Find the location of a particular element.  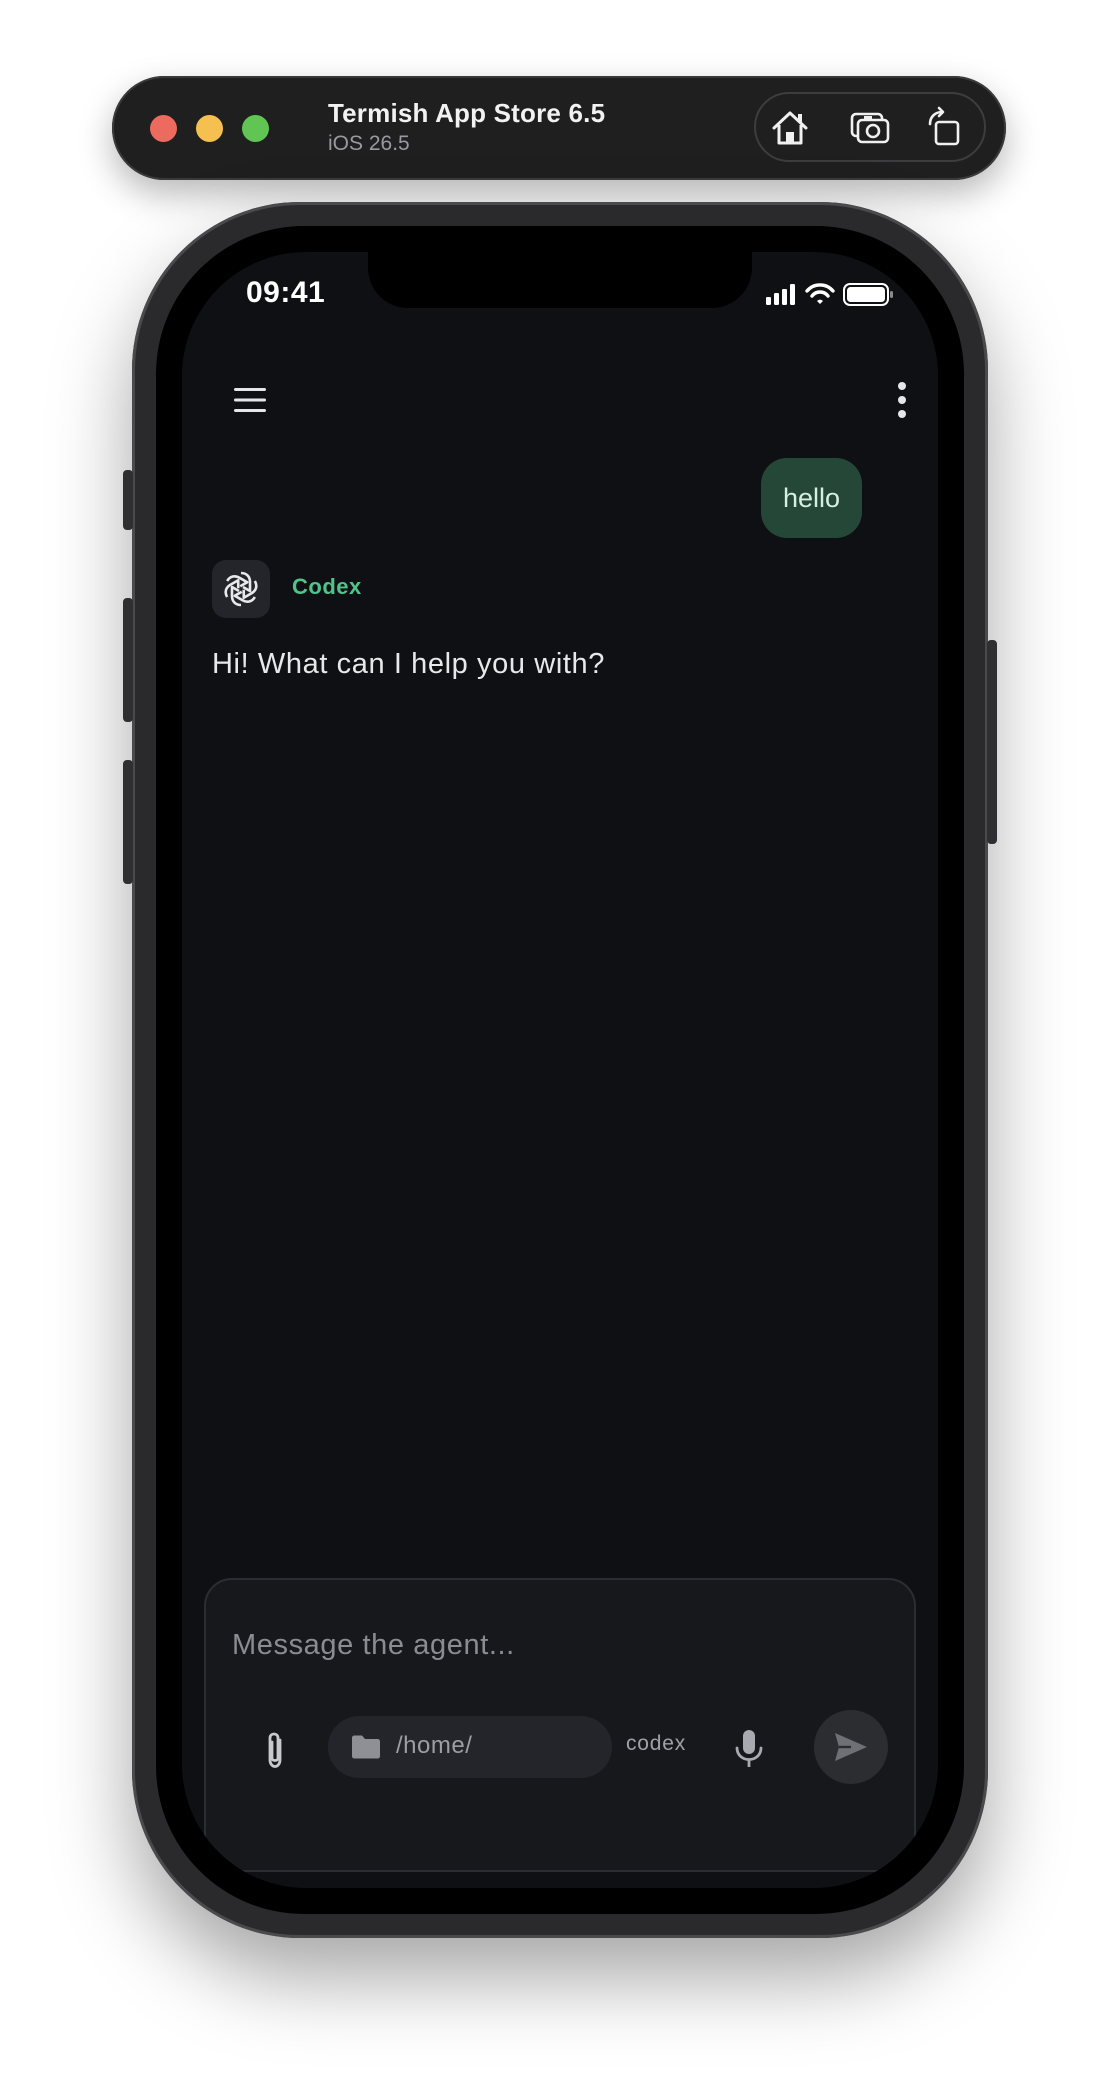

screenshot-button is located at coordinates (870, 128).